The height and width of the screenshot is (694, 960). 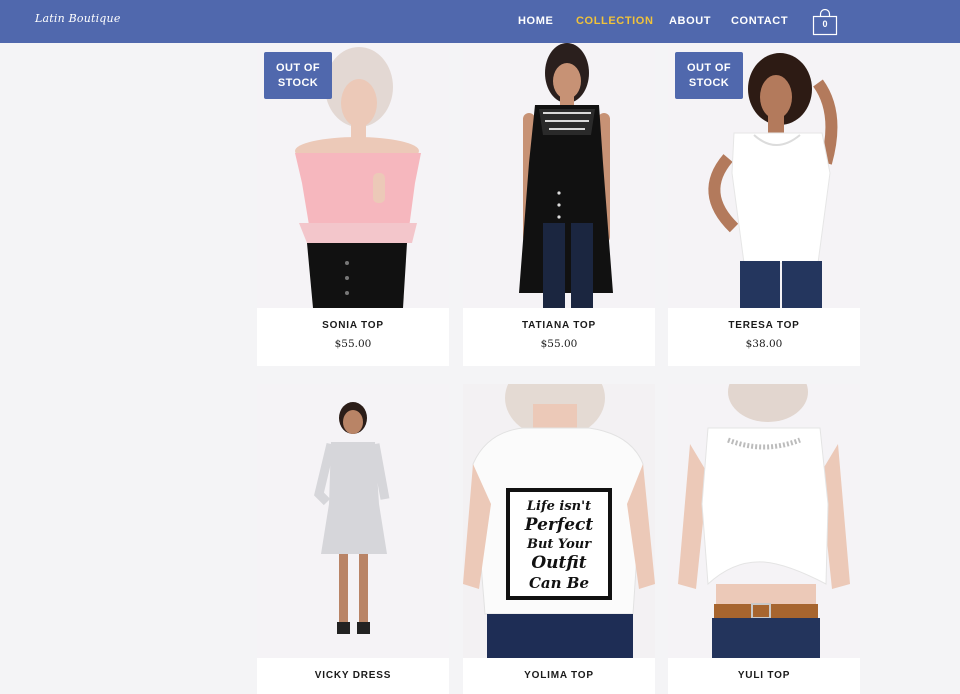 I want to click on product-card-sonia-top: OUT OF STOCK SONIA TOP $55.00, so click(x=353, y=204).